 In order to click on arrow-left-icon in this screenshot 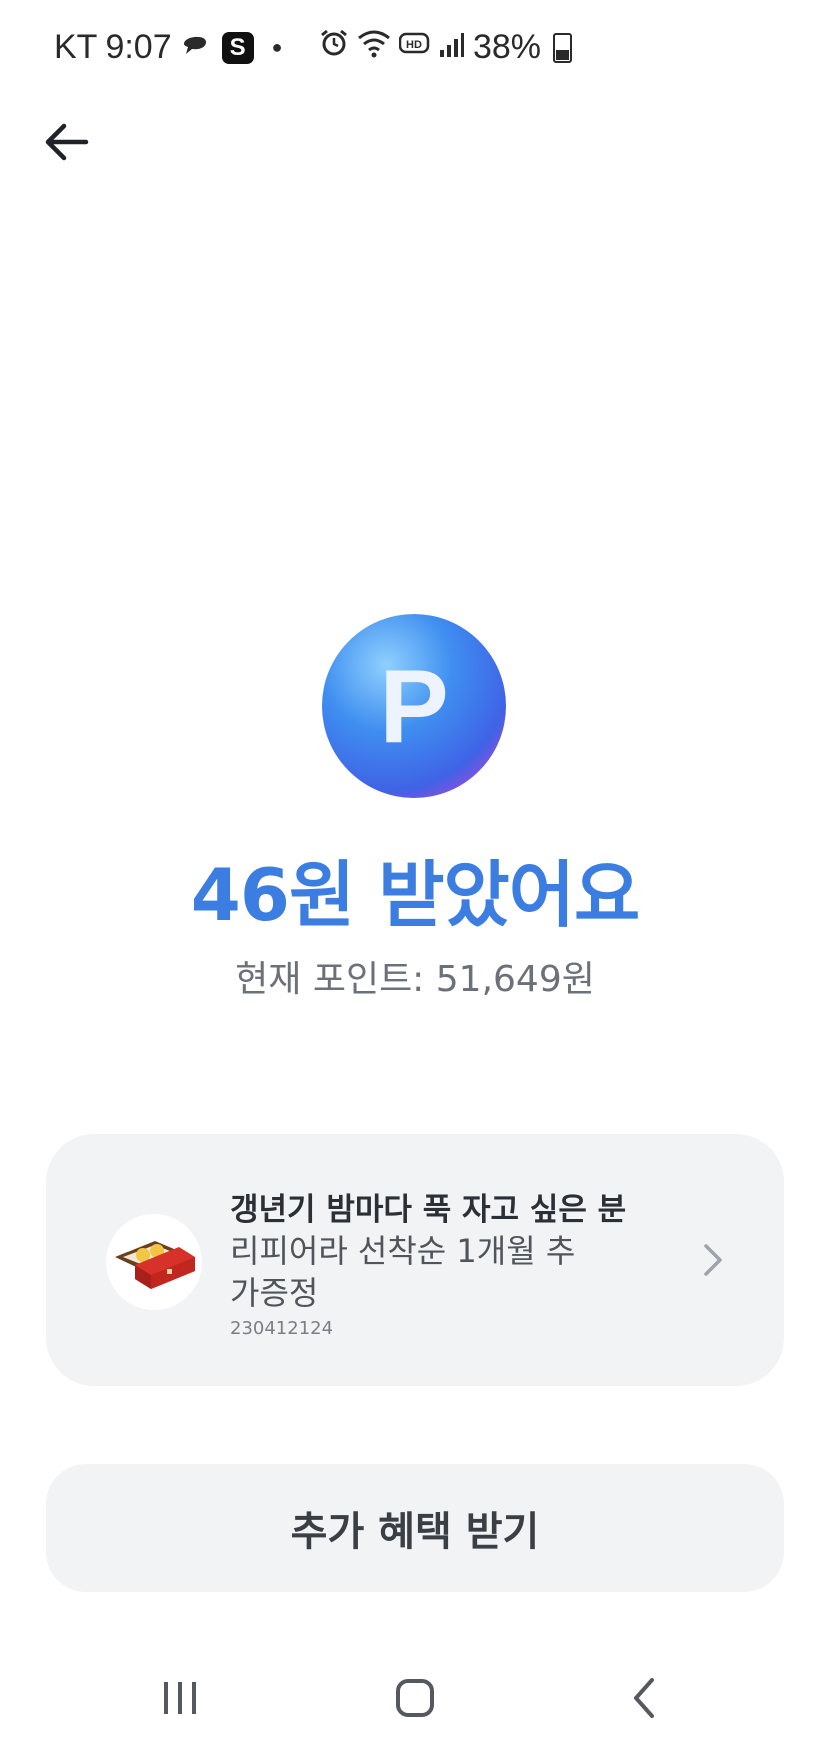, I will do `click(67, 142)`.